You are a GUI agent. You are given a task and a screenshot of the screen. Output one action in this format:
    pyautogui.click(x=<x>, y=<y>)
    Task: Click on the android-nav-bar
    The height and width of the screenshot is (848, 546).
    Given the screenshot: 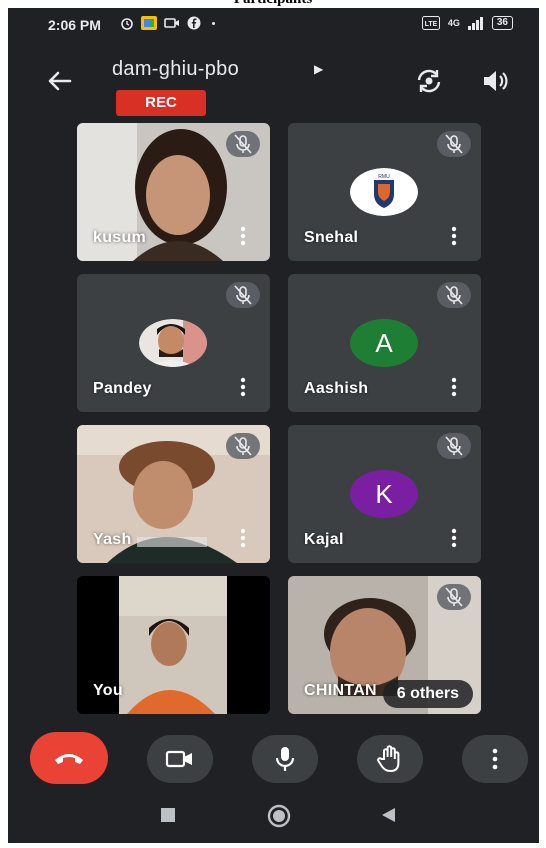 What is the action you would take?
    pyautogui.click(x=273, y=818)
    